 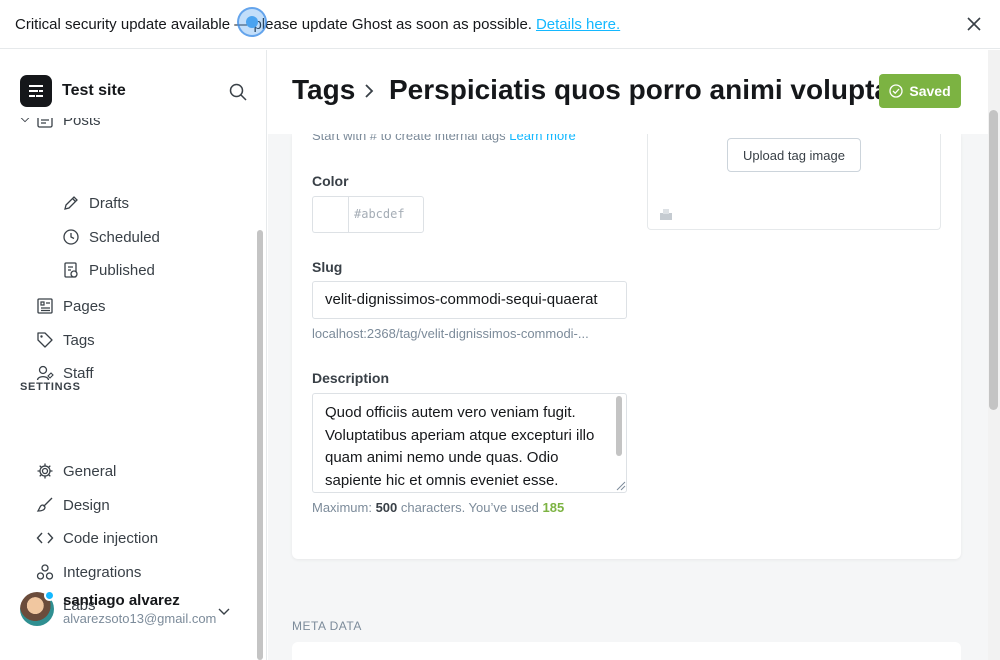 I want to click on page-title: Perspiciatis quos porro animi voluptate, so click(x=652, y=89).